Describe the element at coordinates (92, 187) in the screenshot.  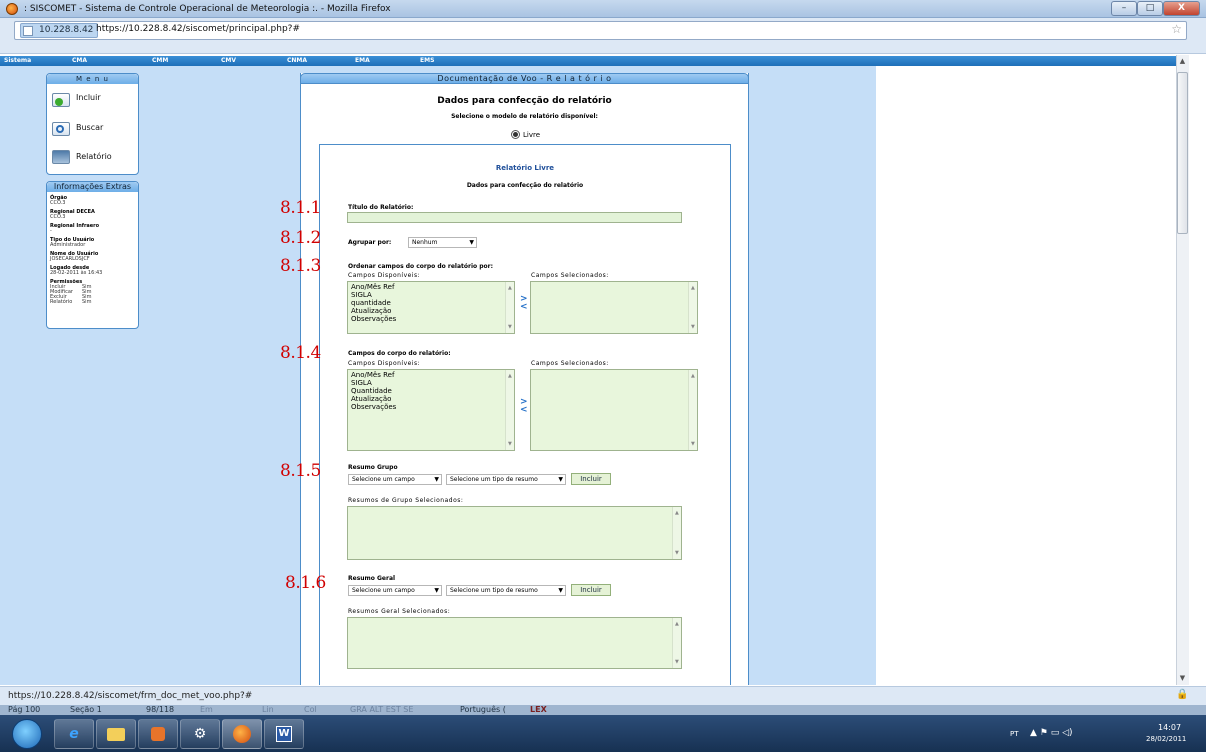
I see `info-extras-title: Informações Extras` at that location.